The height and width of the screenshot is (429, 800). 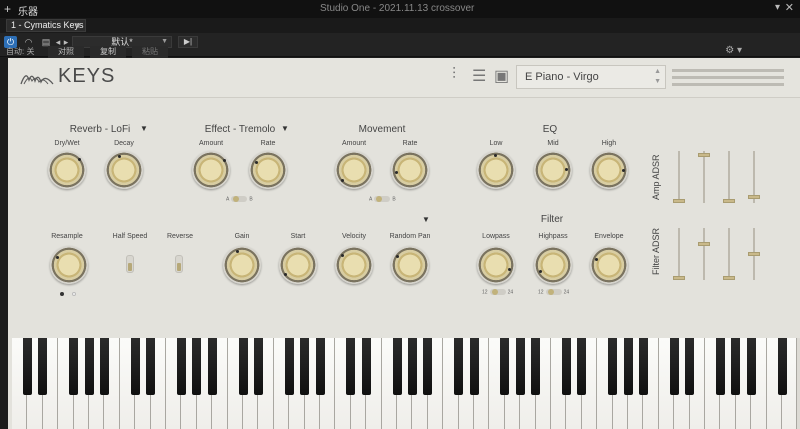 What do you see at coordinates (679, 177) in the screenshot?
I see `amp-attack-fader` at bounding box center [679, 177].